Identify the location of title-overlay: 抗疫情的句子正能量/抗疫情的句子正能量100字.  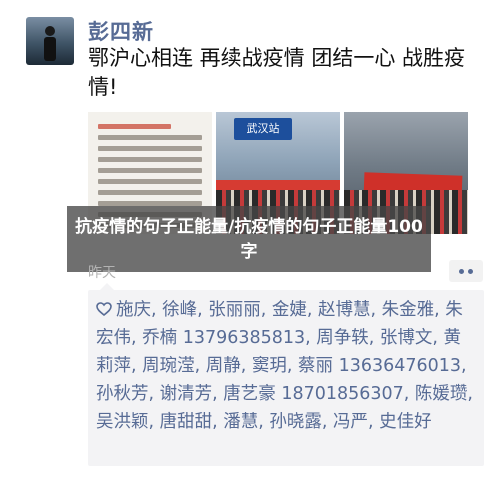
(249, 239).